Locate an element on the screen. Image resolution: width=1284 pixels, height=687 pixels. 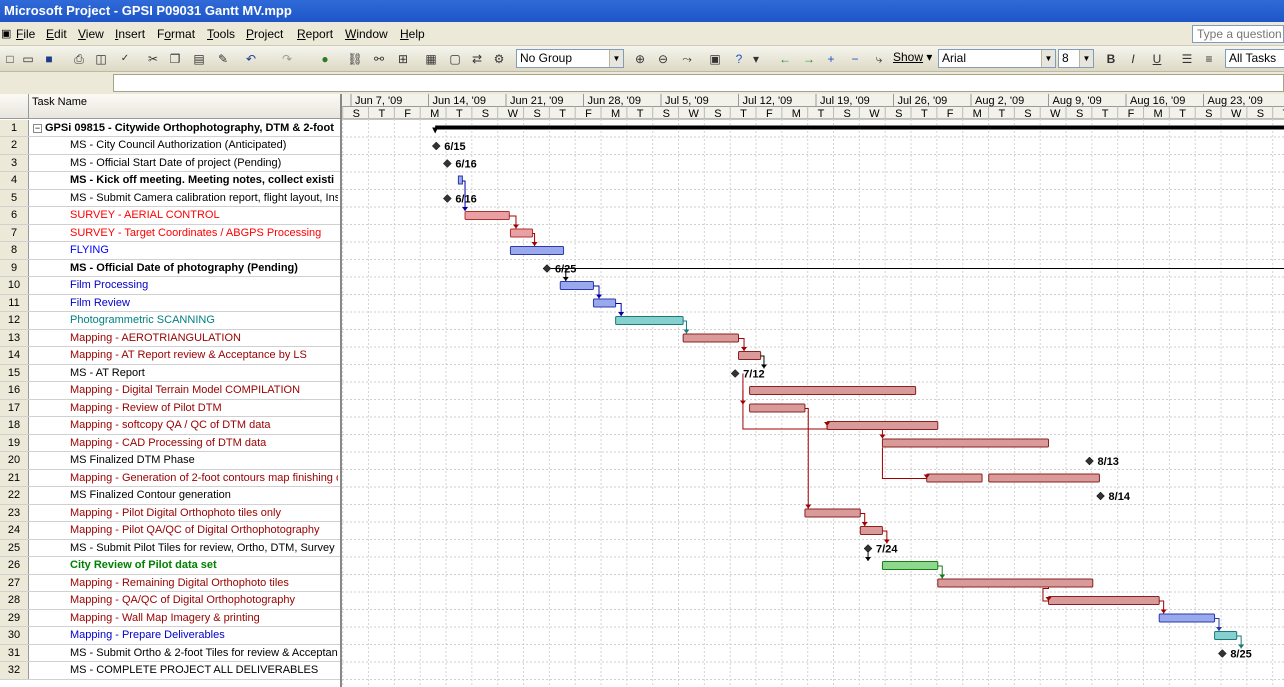
ask-question-input: Type a question f is located at coordinates (1238, 34).